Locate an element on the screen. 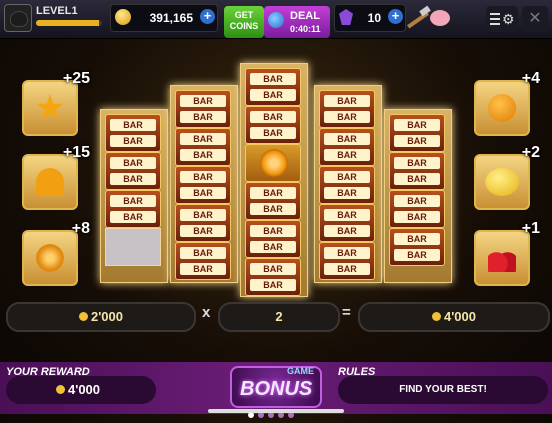  lemon-icon is located at coordinates (502, 182).